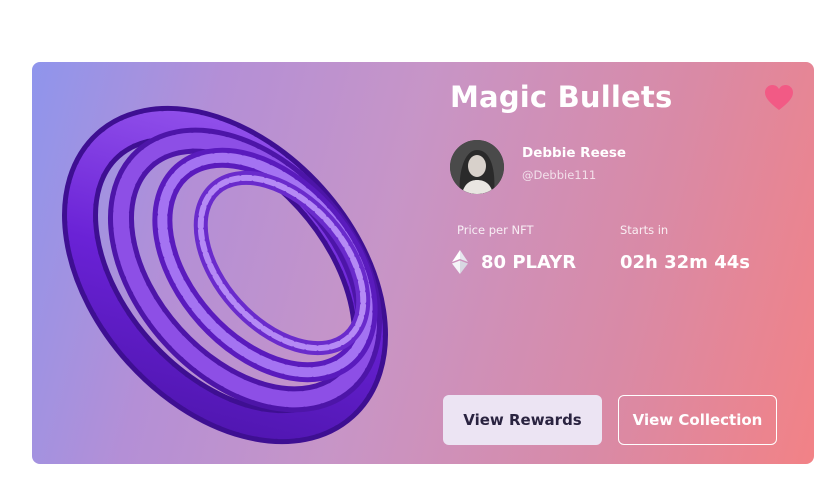 The image size is (814, 488). What do you see at coordinates (779, 98) in the screenshot?
I see `heart-icon` at bounding box center [779, 98].